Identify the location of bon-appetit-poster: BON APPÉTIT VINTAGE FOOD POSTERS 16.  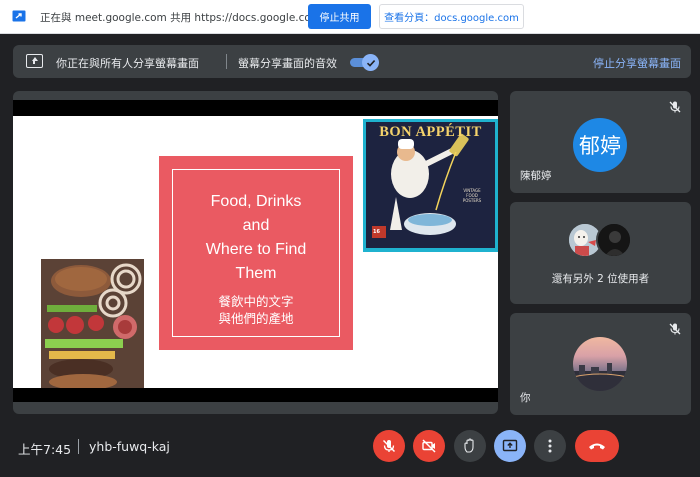
(430, 185).